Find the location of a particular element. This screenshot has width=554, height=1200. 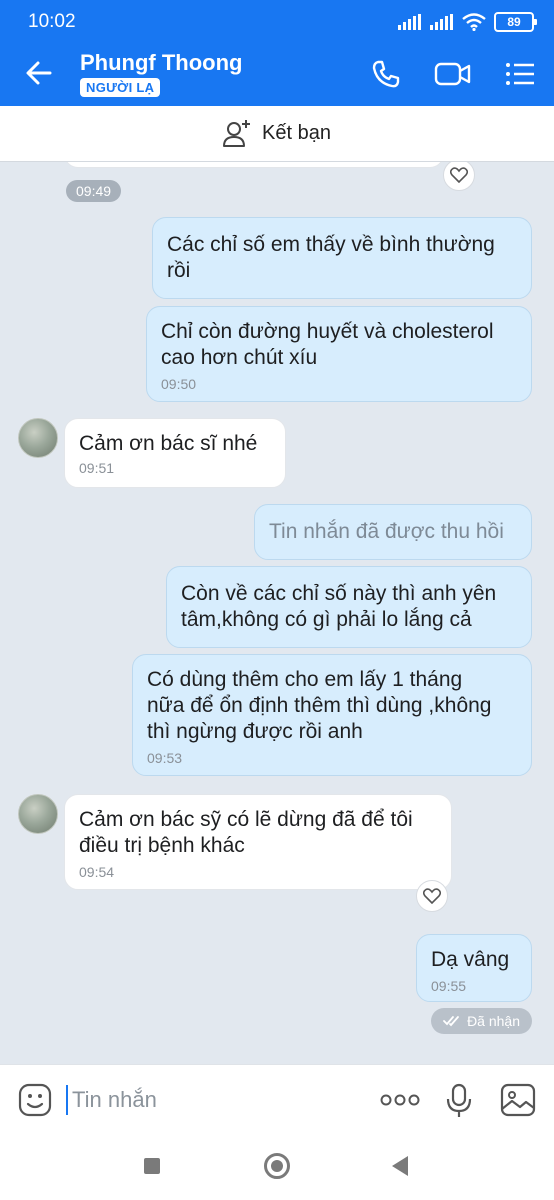

add-friend-bar: Kết bạn is located at coordinates (277, 134).